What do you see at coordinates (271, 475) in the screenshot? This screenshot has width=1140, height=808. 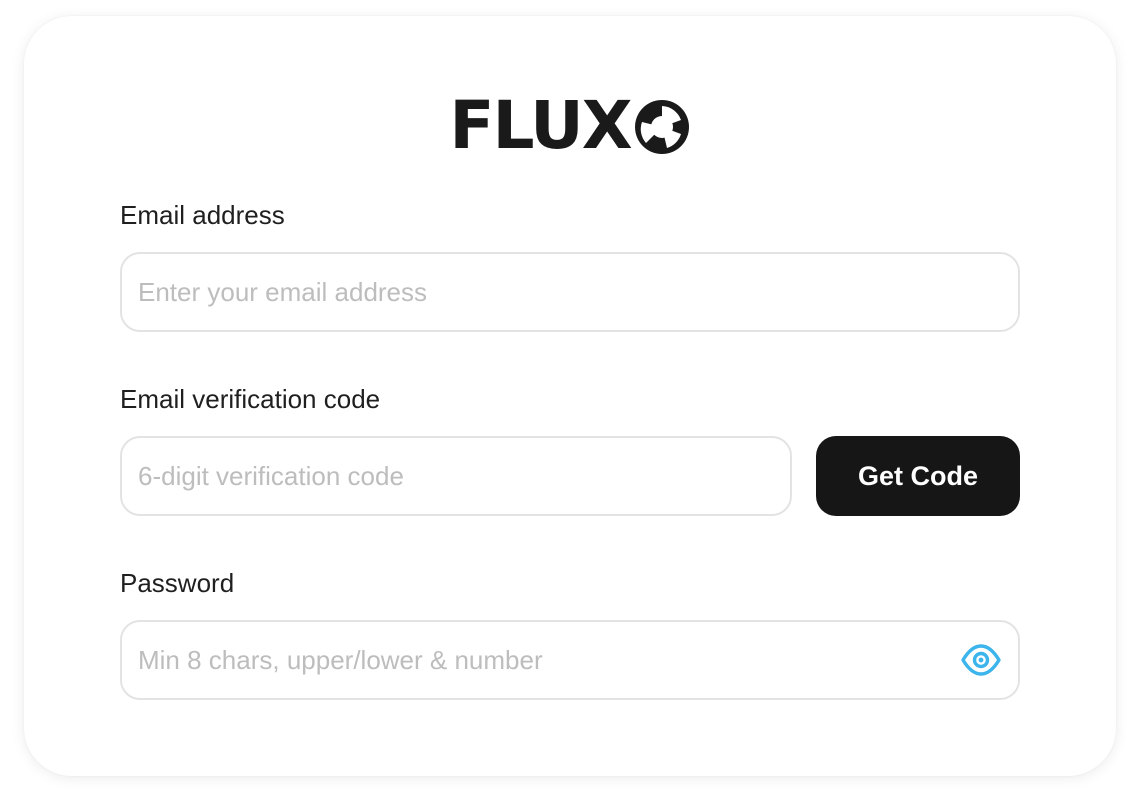 I see `verification-code-placeholder: 6-digit verification code` at bounding box center [271, 475].